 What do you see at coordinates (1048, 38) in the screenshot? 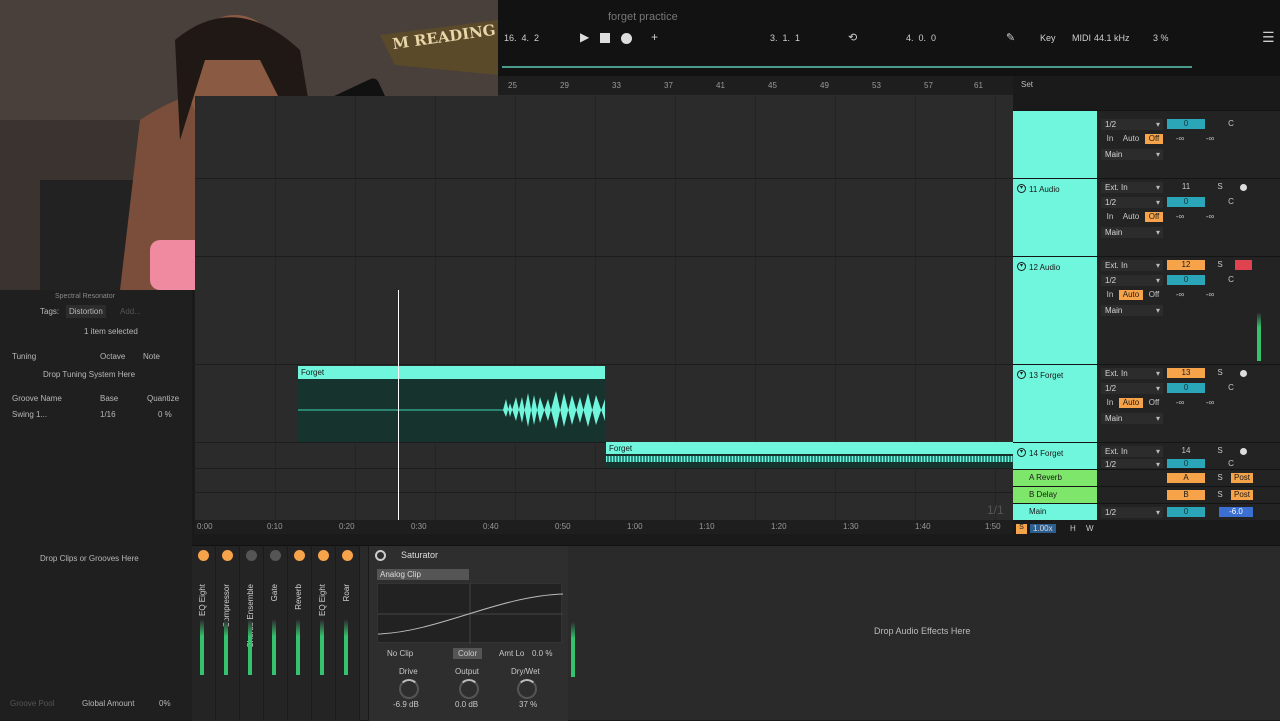
I see `key-map-button: Key` at bounding box center [1048, 38].